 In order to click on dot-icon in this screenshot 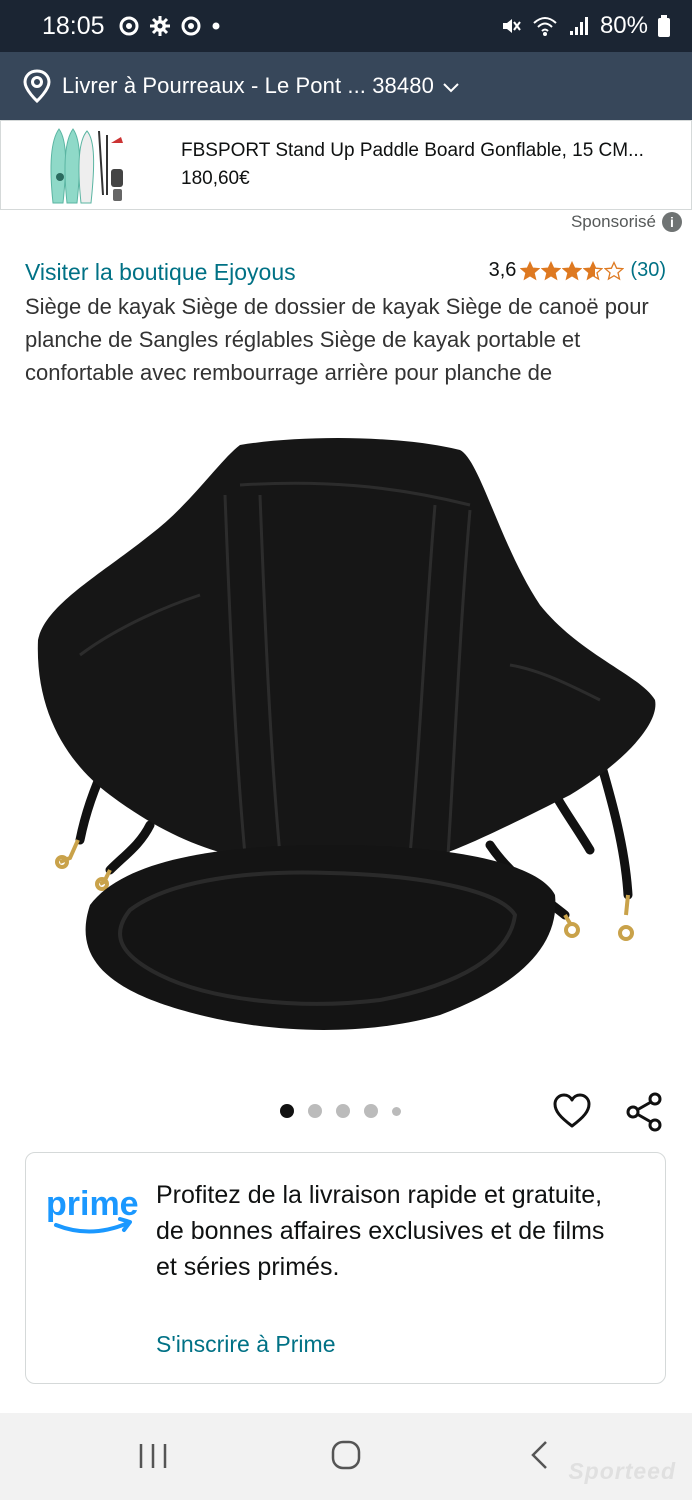, I will do `click(216, 26)`.